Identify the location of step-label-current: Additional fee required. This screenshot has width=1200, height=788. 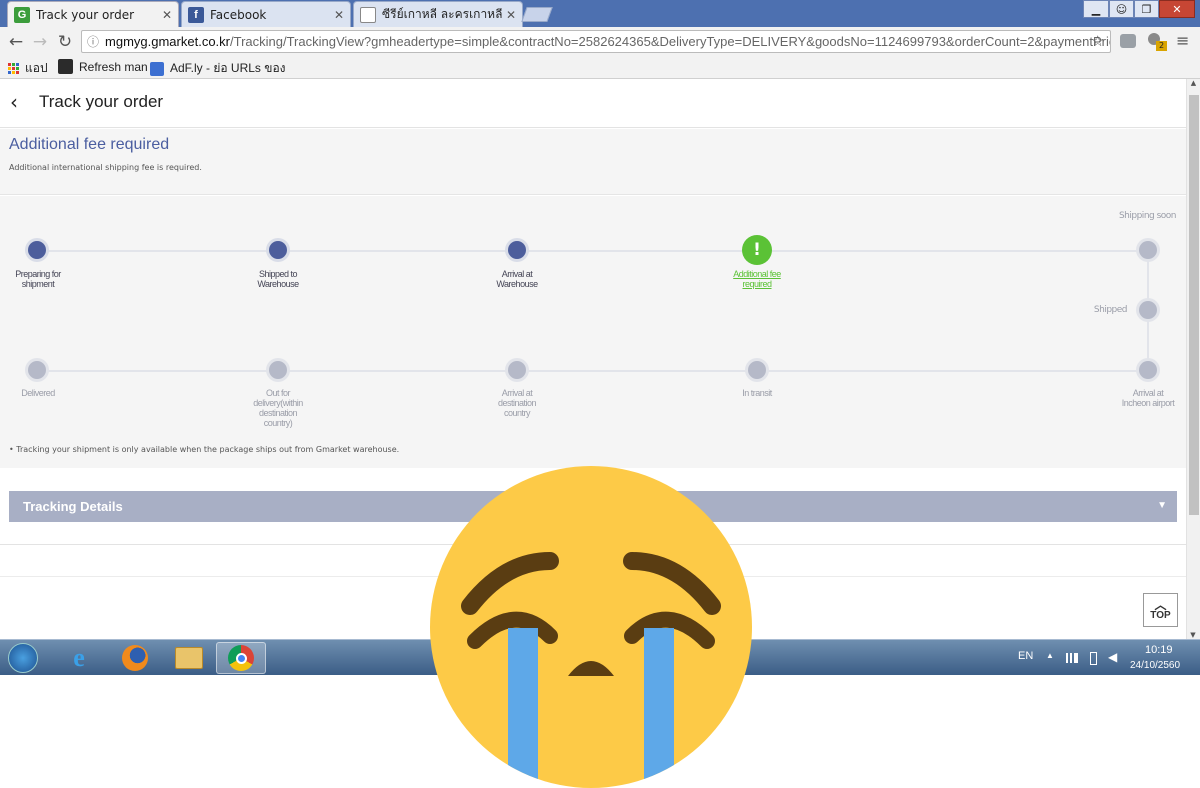
(757, 279).